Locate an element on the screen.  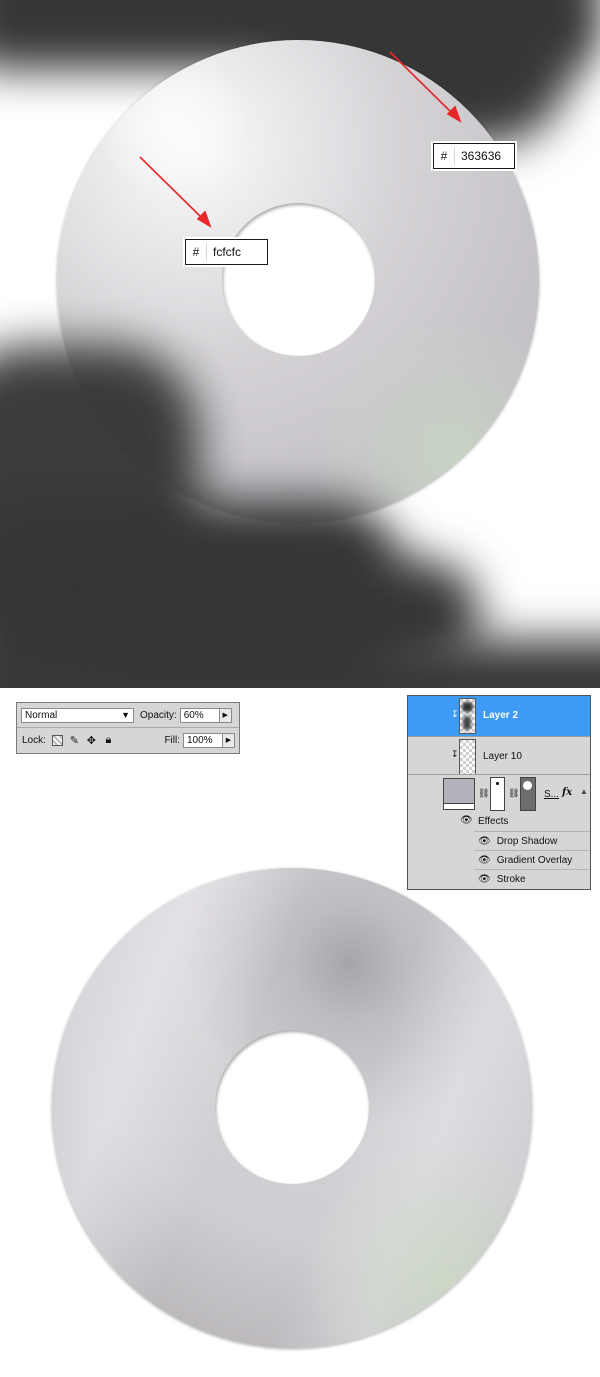
padlock-icon: 🔒︎ is located at coordinates (108, 740).